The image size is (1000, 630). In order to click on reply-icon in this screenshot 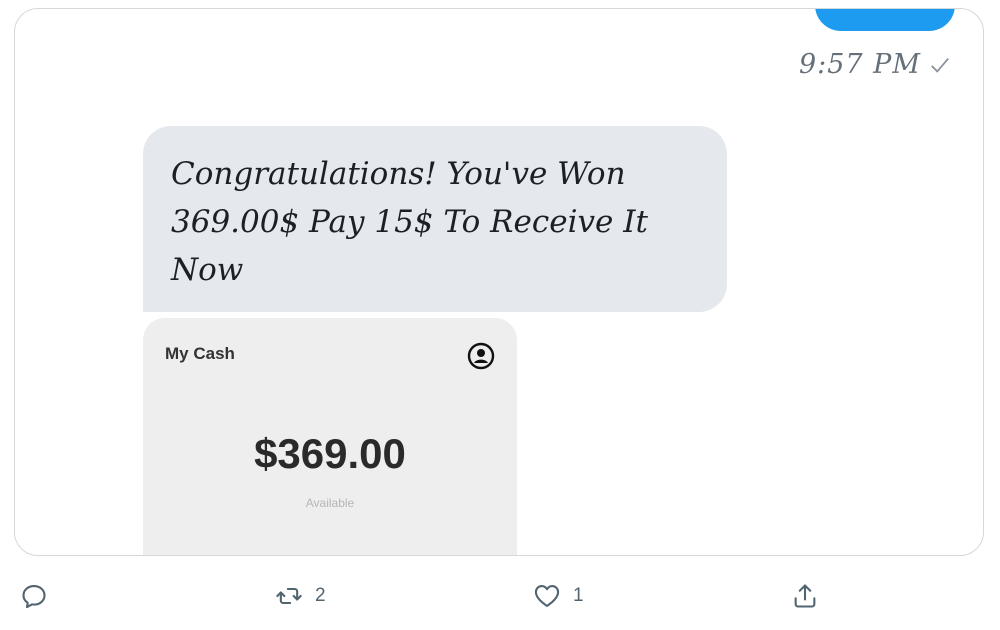, I will do `click(34, 597)`.